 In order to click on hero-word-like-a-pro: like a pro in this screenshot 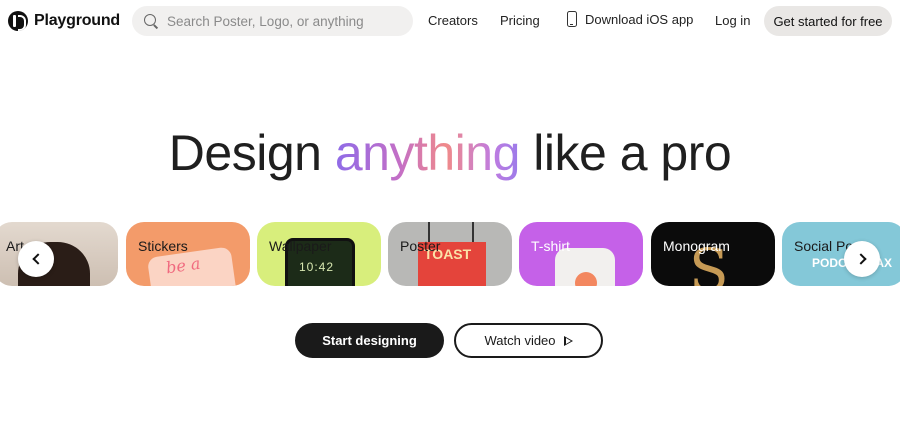, I will do `click(632, 153)`.